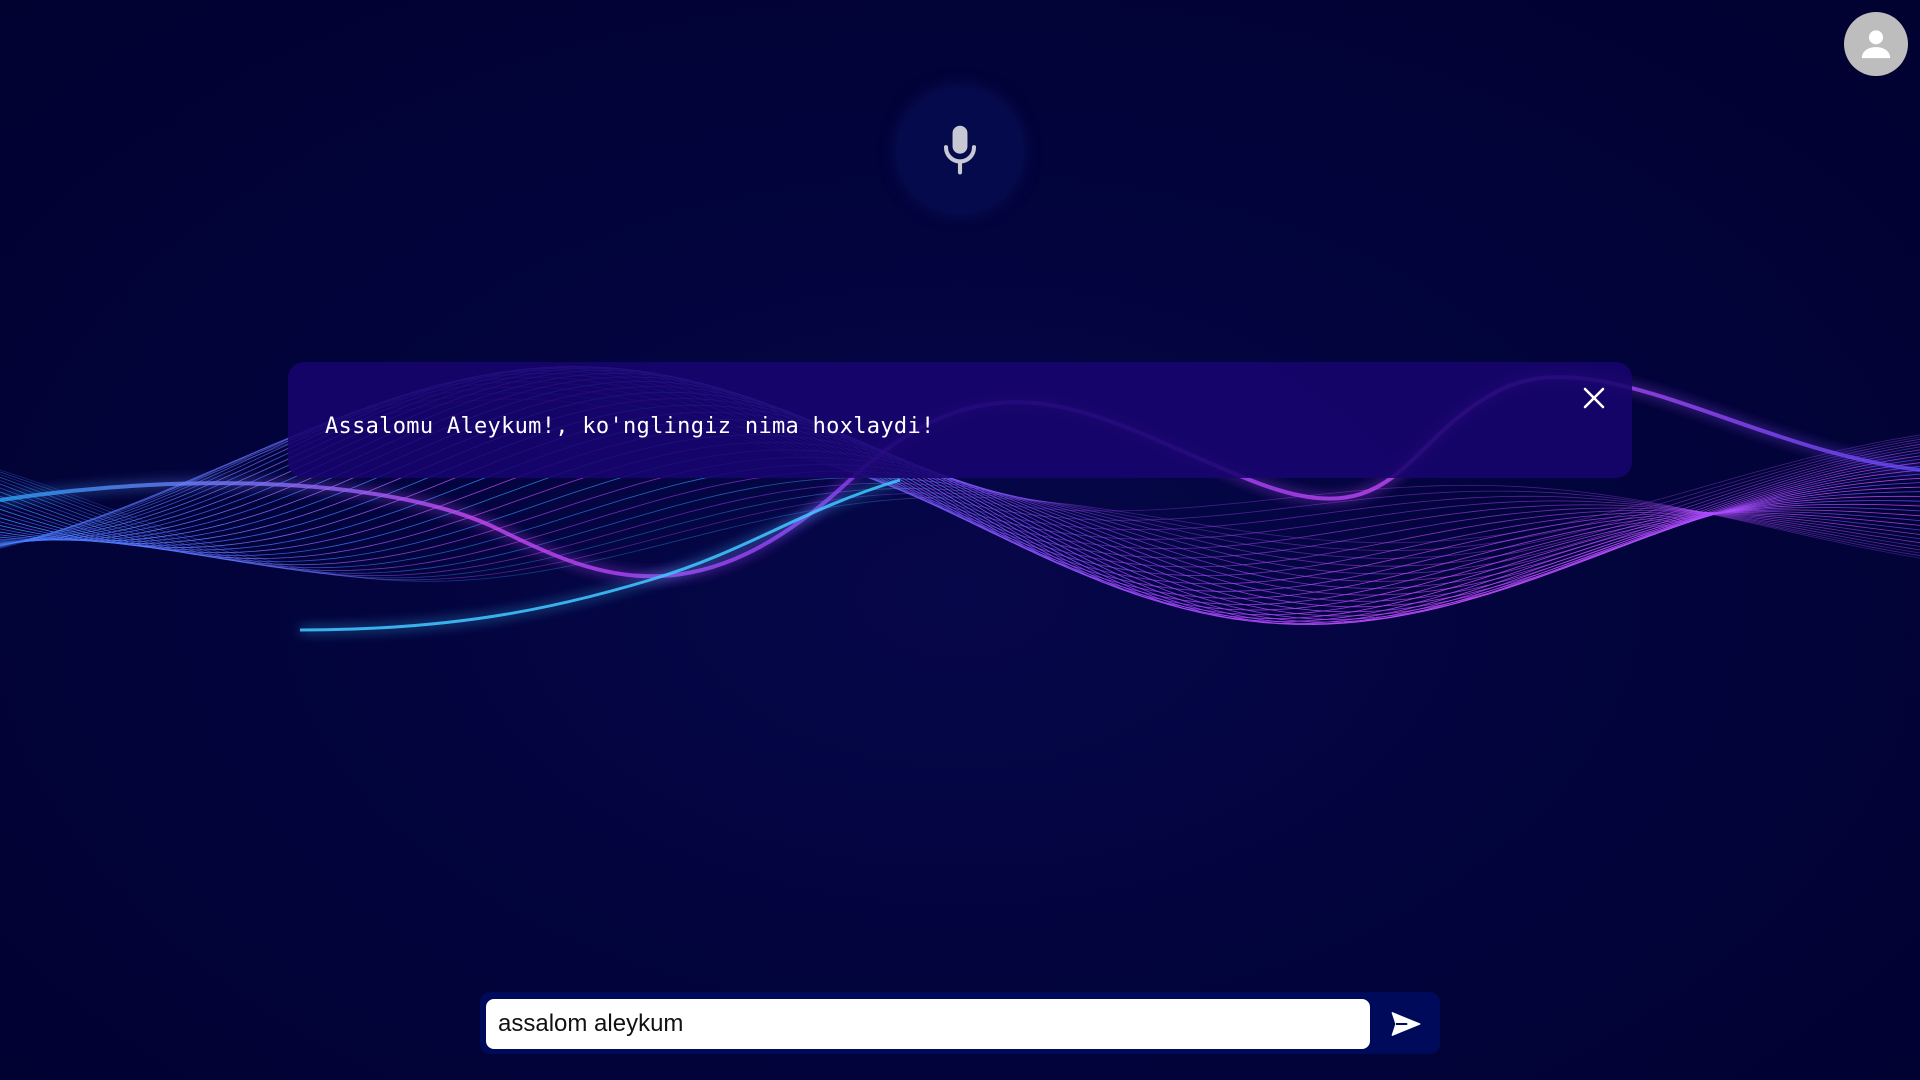 This screenshot has height=1080, width=1920. I want to click on microphone-icon, so click(960, 150).